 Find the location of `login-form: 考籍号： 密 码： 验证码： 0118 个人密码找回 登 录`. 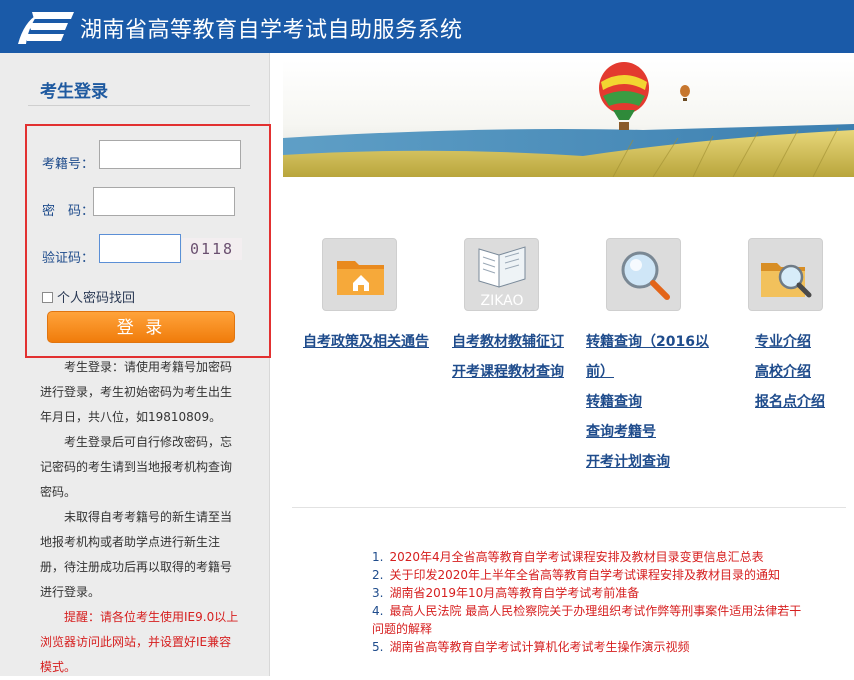

login-form: 考籍号： 密 码： 验证码： 0118 个人密码找回 登 录 is located at coordinates (148, 241).